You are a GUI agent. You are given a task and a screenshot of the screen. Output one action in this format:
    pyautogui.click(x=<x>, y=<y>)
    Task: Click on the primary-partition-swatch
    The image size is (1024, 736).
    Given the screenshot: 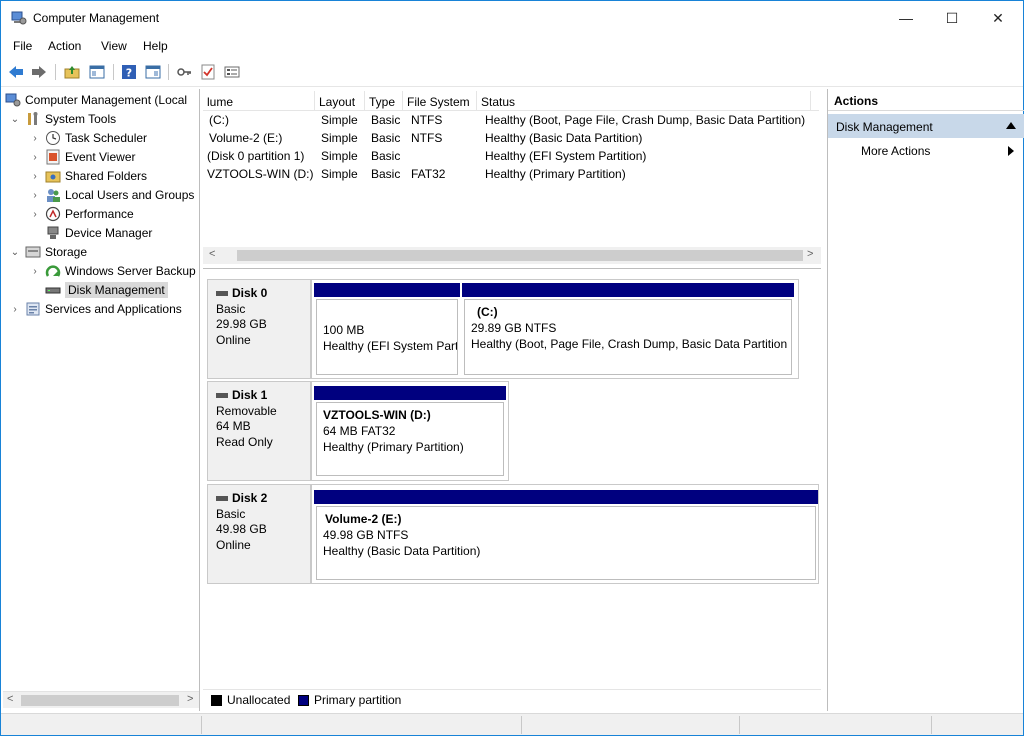 What is the action you would take?
    pyautogui.click(x=303, y=700)
    